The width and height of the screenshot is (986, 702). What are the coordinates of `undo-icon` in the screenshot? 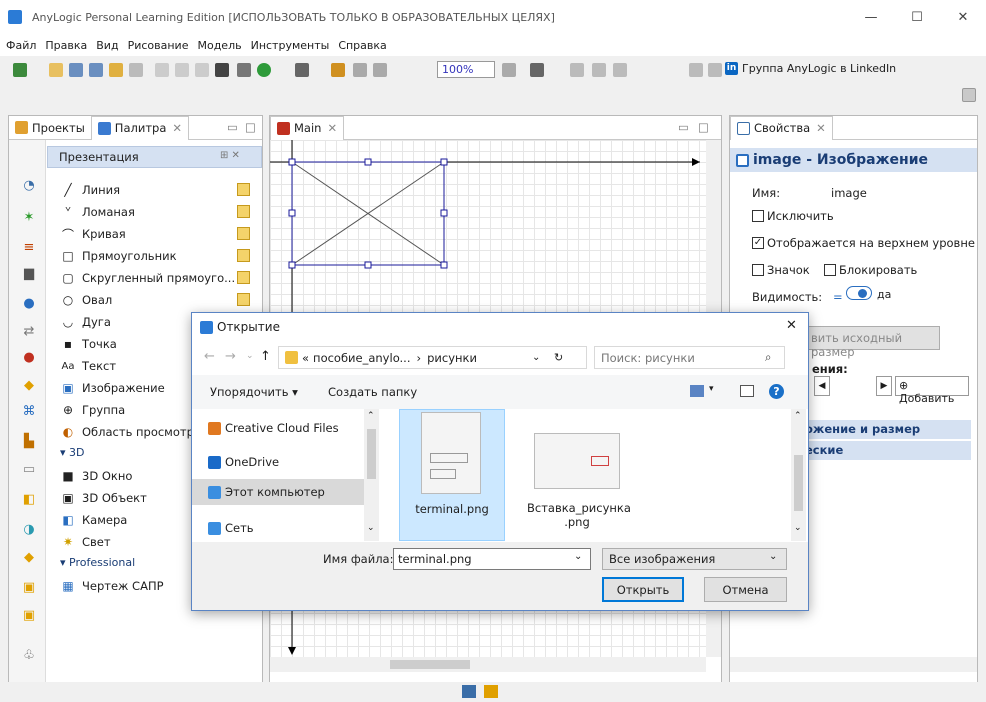 It's located at (116, 70).